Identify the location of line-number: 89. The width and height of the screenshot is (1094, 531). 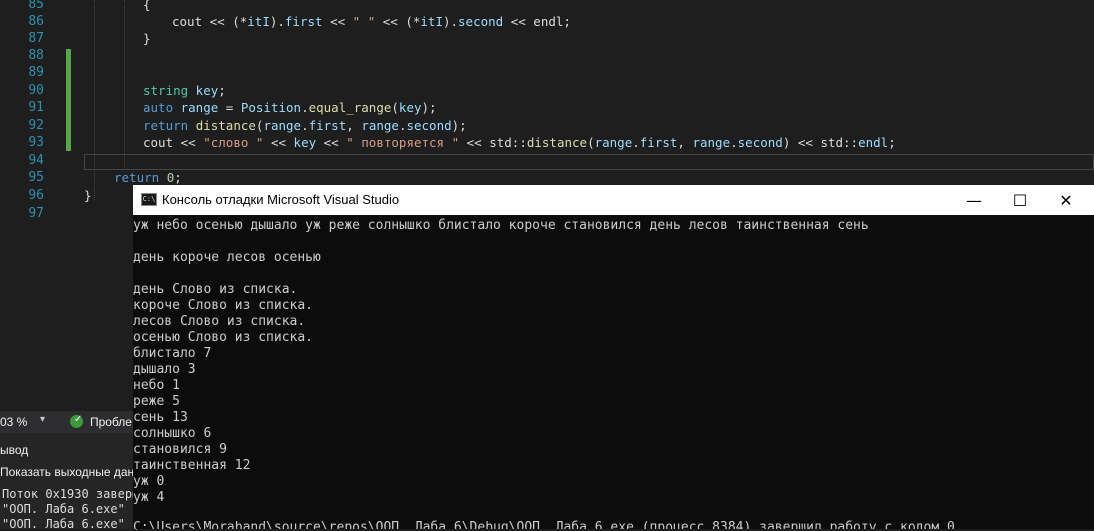
(36, 72).